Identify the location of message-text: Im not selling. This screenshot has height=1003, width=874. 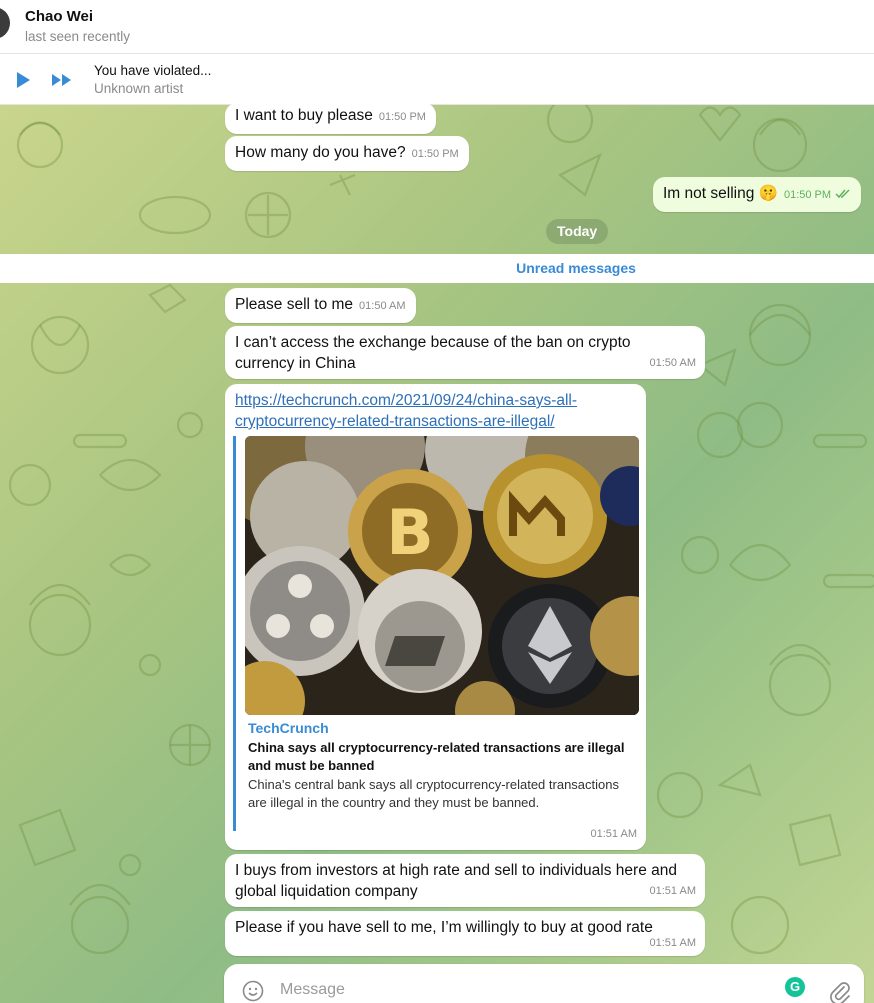
(709, 193).